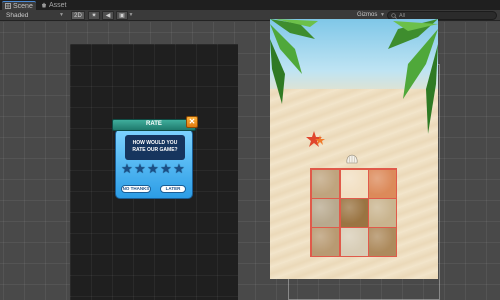  I want to click on effects-dropdown-button: ▼, so click(131, 15).